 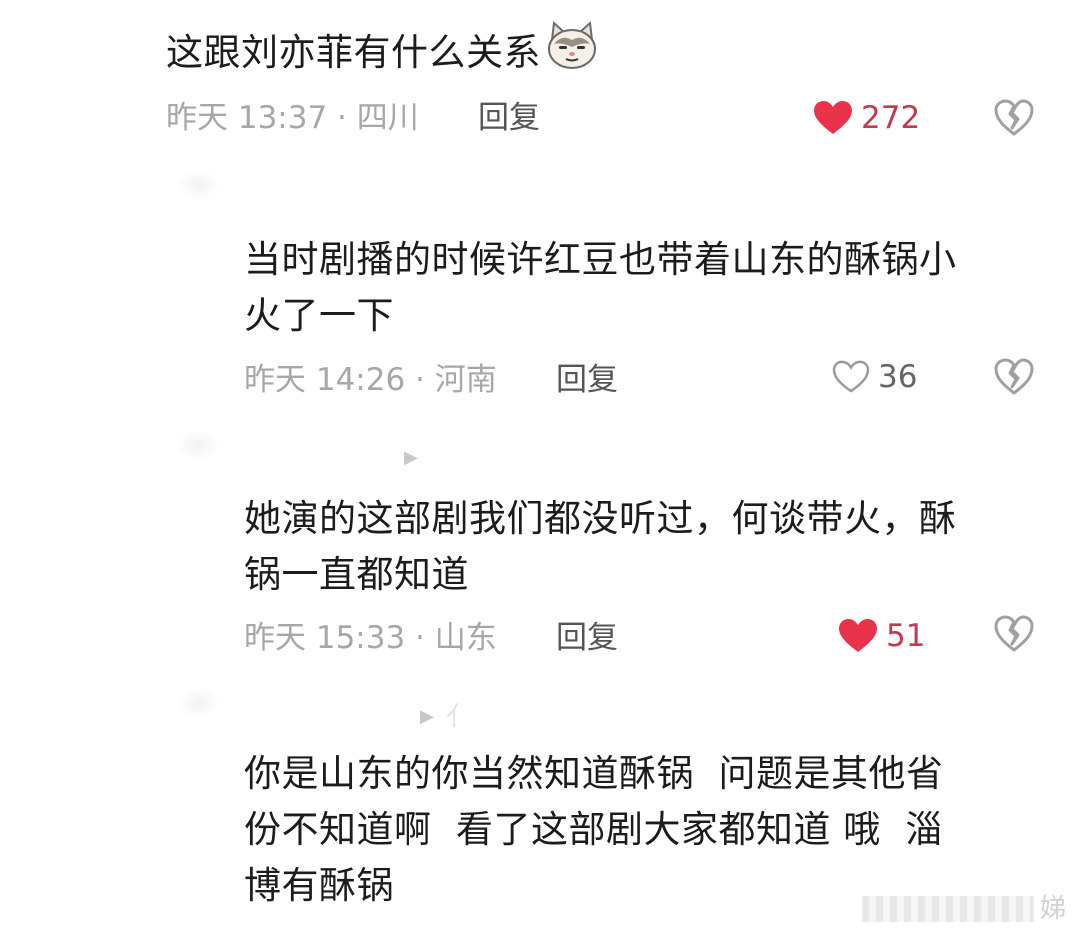 What do you see at coordinates (600, 518) in the screenshot?
I see `comment-3-line-1: 她演的这部剧我们都没听过，何谈带火，酥` at bounding box center [600, 518].